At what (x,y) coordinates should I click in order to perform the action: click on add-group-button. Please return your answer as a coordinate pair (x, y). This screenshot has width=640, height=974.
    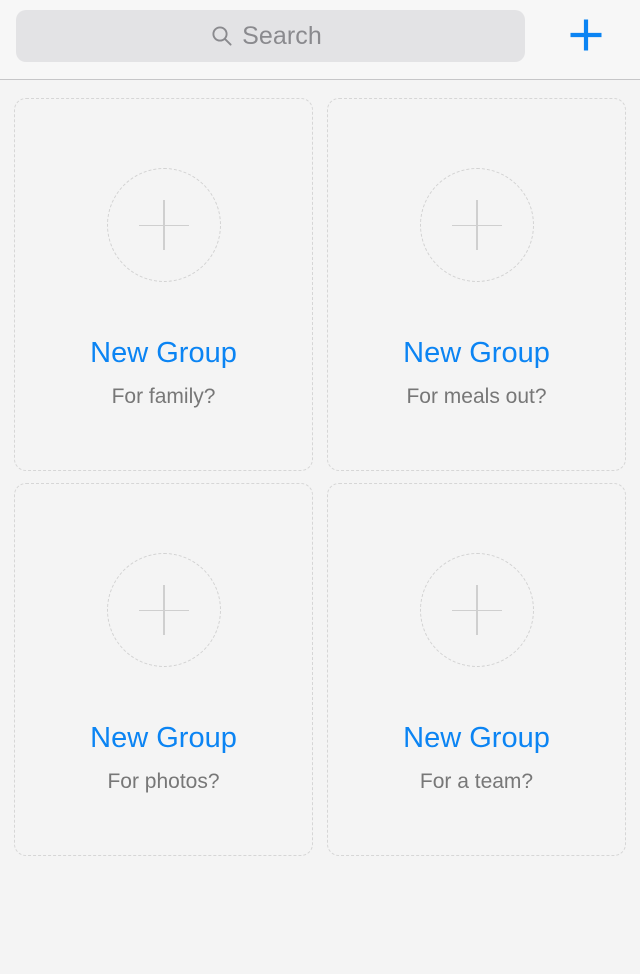
    Looking at the image, I should click on (586, 35).